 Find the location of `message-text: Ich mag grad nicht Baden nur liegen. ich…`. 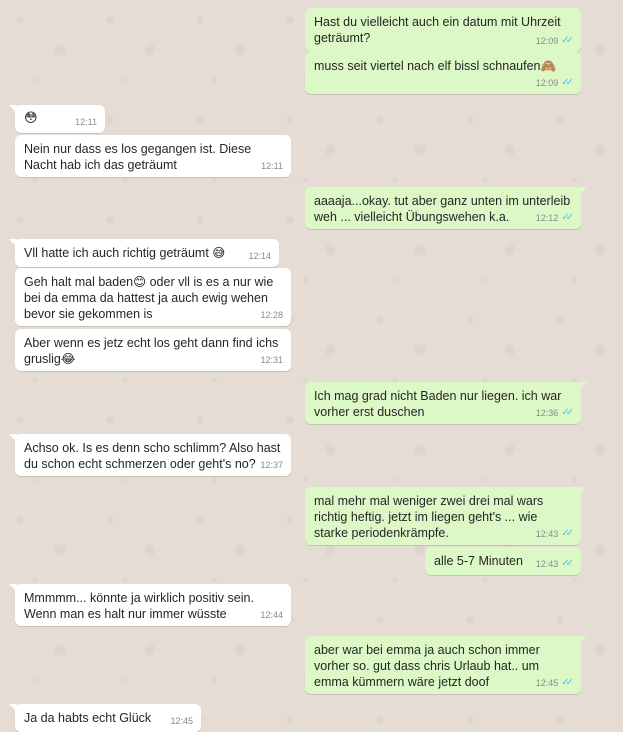

message-text: Ich mag grad nicht Baden nur liegen. ich… is located at coordinates (438, 404).